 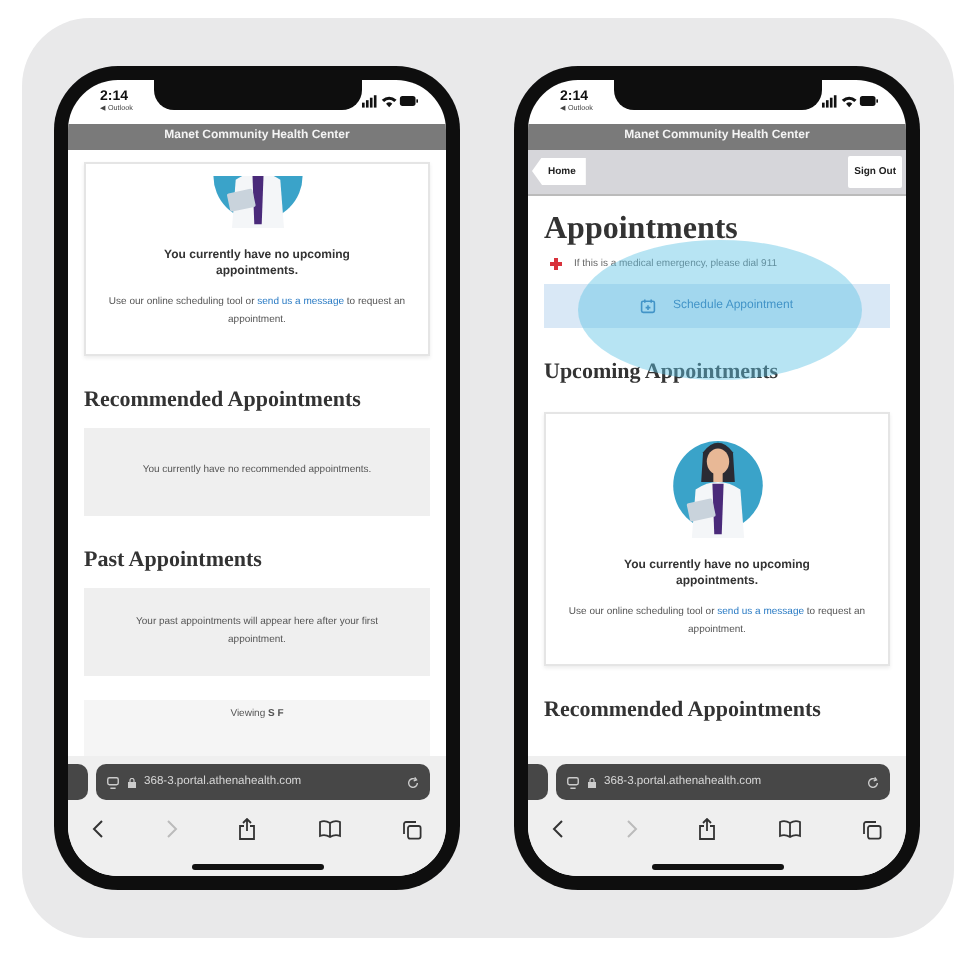 I want to click on section-heading: Past Appointments, so click(x=174, y=559).